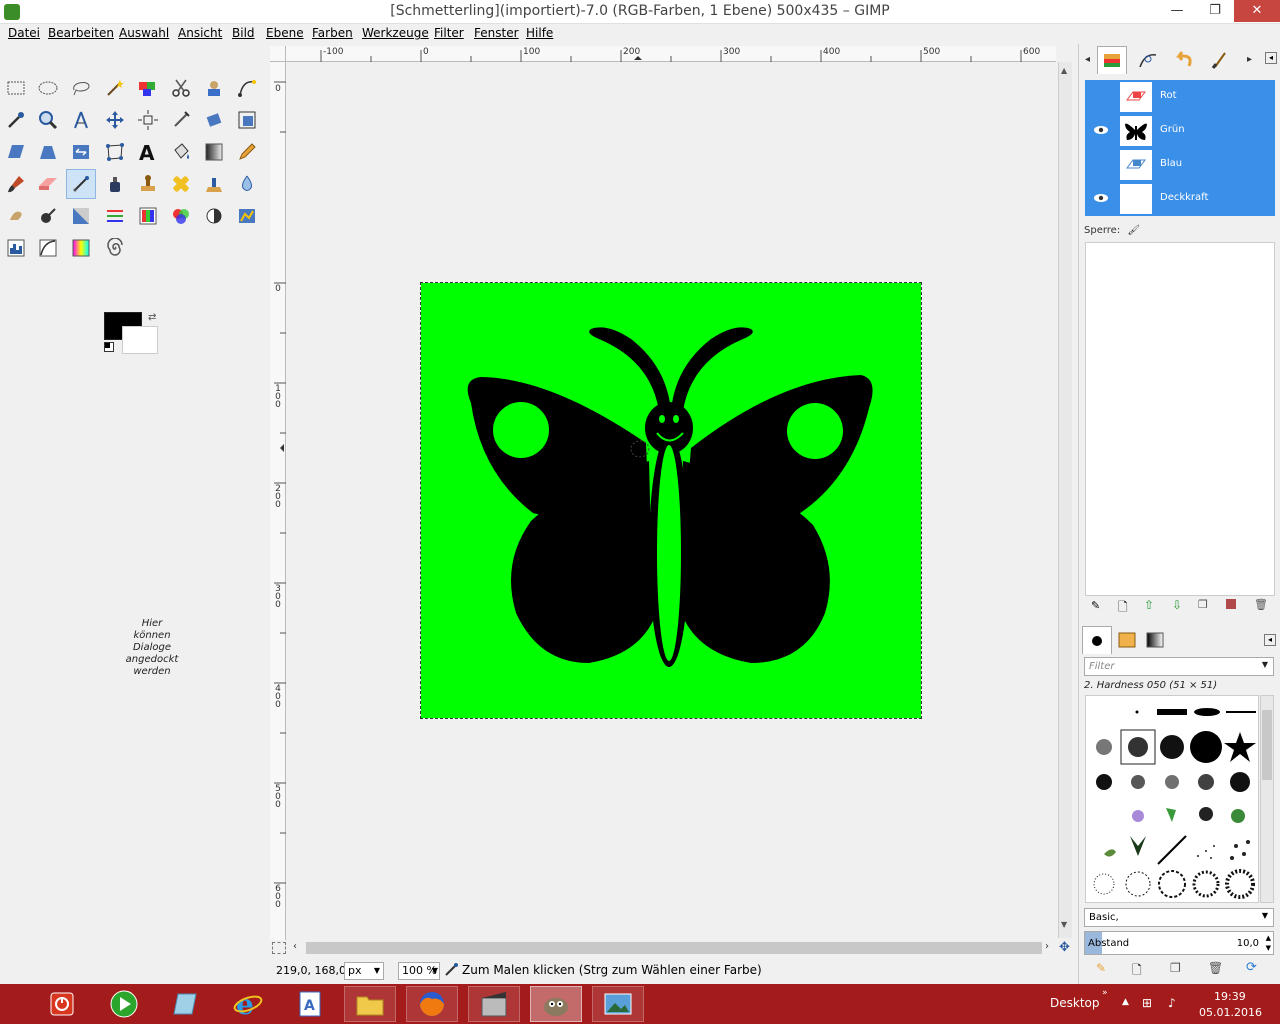 The width and height of the screenshot is (1280, 1024). What do you see at coordinates (494, 1004) in the screenshot?
I see `taskbar-movie-maker-icon` at bounding box center [494, 1004].